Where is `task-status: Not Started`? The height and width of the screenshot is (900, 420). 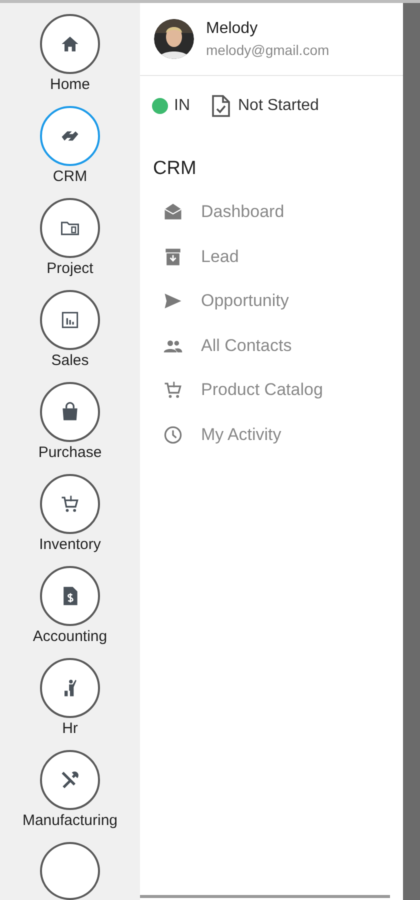
task-status: Not Started is located at coordinates (278, 106).